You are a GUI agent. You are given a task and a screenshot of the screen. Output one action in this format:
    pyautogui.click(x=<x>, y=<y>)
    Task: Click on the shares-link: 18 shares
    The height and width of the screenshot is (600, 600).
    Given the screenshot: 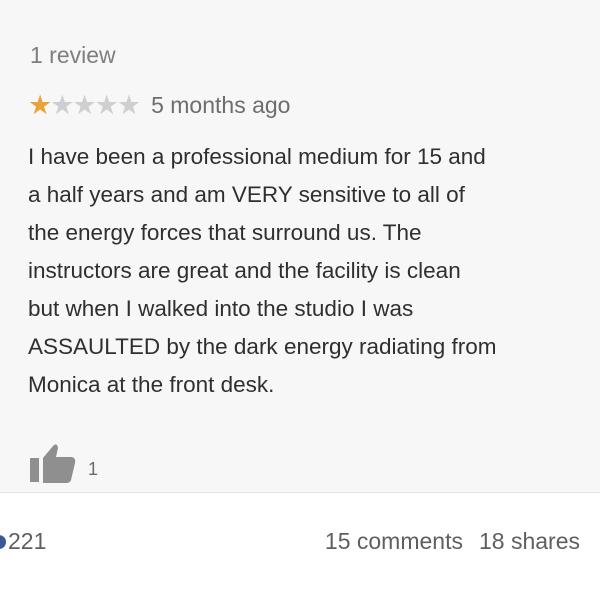 What is the action you would take?
    pyautogui.click(x=529, y=541)
    